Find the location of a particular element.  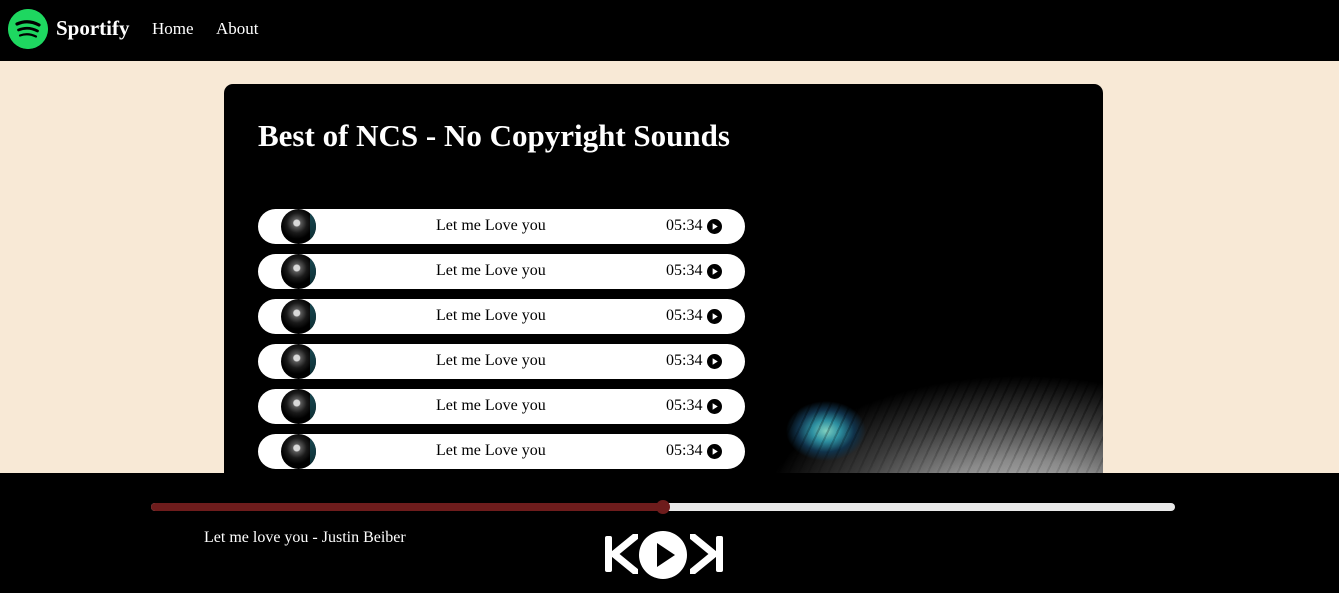

nav-home-link: Home is located at coordinates (173, 29).